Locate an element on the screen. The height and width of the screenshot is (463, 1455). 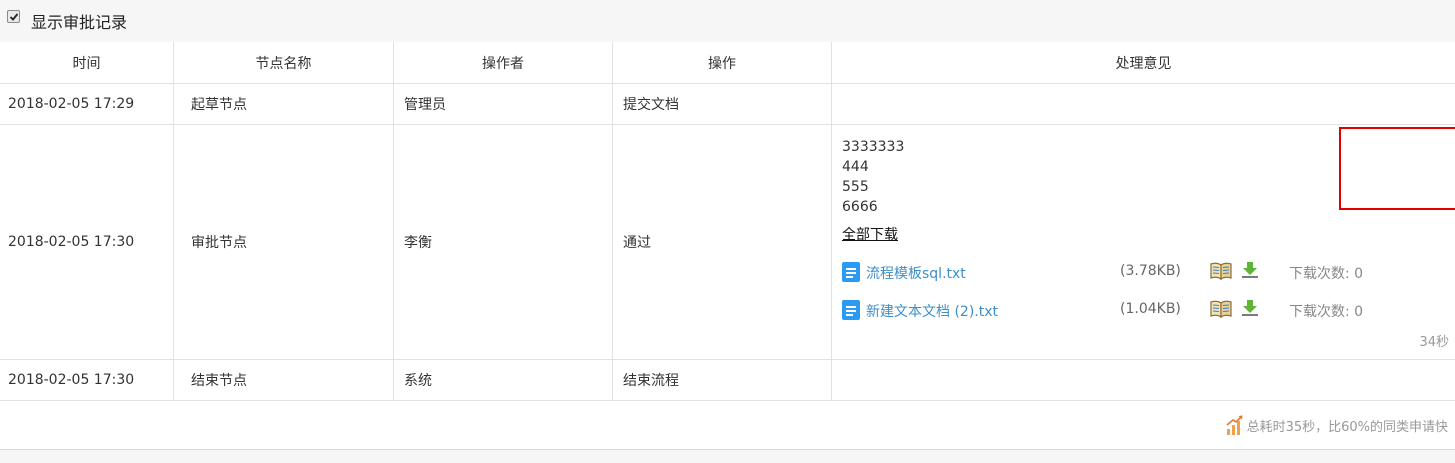
show-records-checkbox is located at coordinates (13, 16).